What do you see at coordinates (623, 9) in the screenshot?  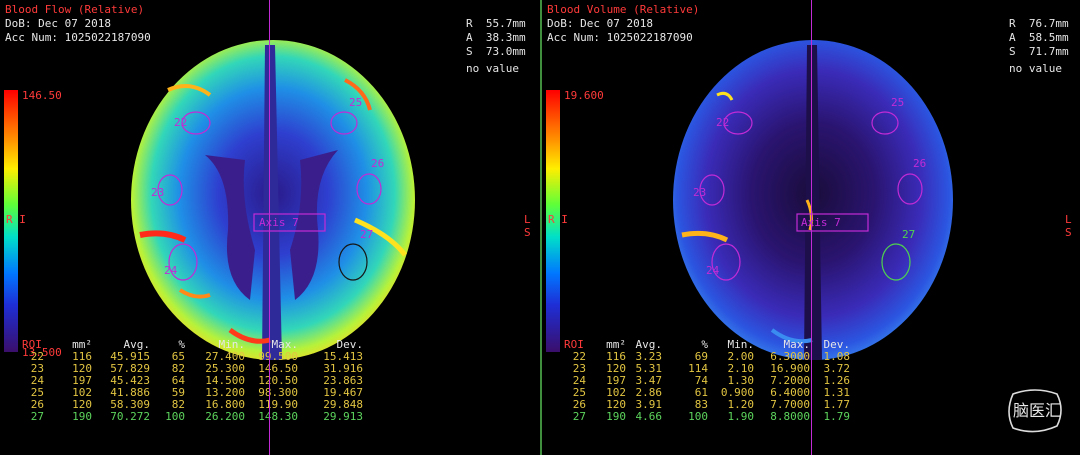 I see `map-title: Blood Volume (Relative)` at bounding box center [623, 9].